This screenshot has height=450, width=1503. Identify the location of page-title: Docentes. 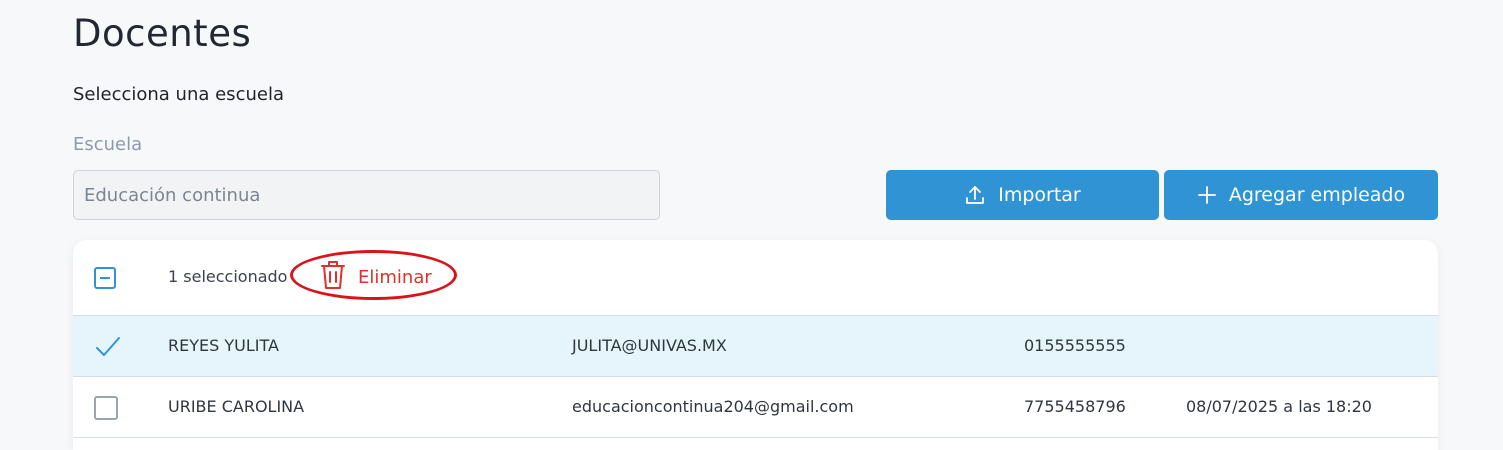
(162, 33).